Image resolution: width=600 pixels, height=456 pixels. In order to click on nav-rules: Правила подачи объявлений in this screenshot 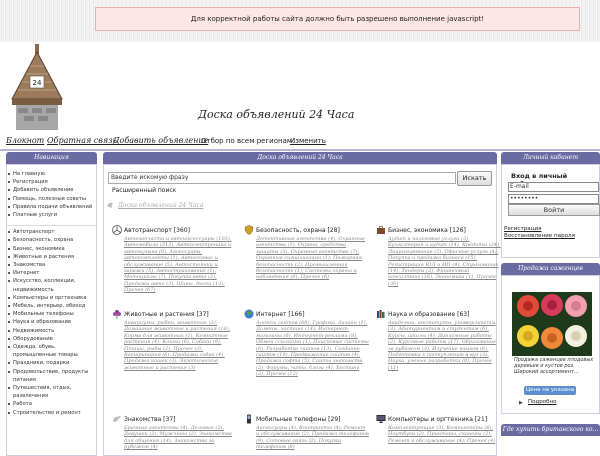, I will do `click(51, 207)`.